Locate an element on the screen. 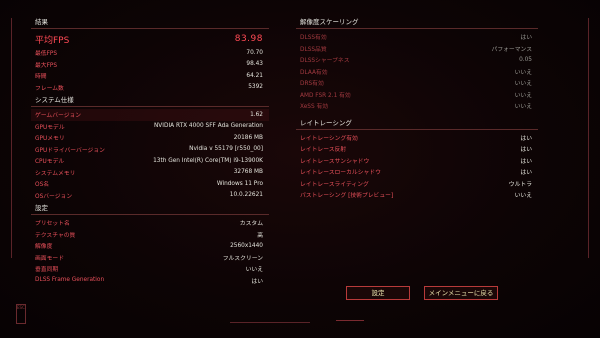 This screenshot has width=600, height=338. row-label: DLSS有効 is located at coordinates (313, 38).